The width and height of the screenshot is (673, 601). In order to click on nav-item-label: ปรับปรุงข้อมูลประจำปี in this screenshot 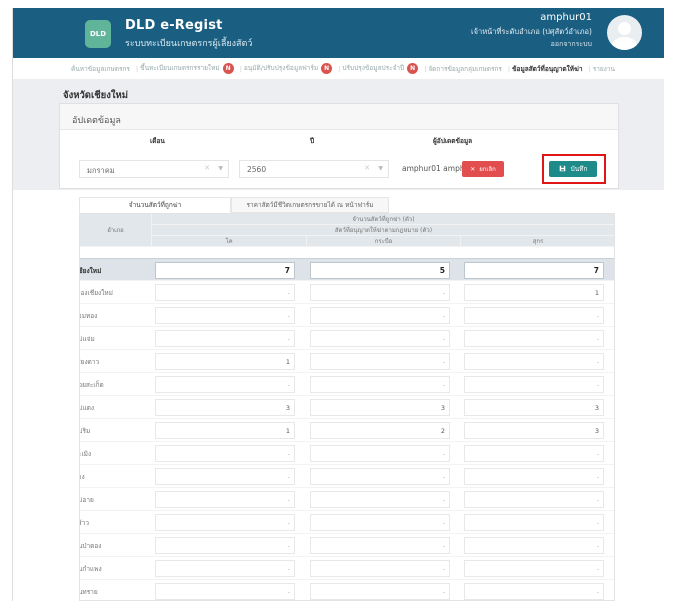, I will do `click(373, 68)`.